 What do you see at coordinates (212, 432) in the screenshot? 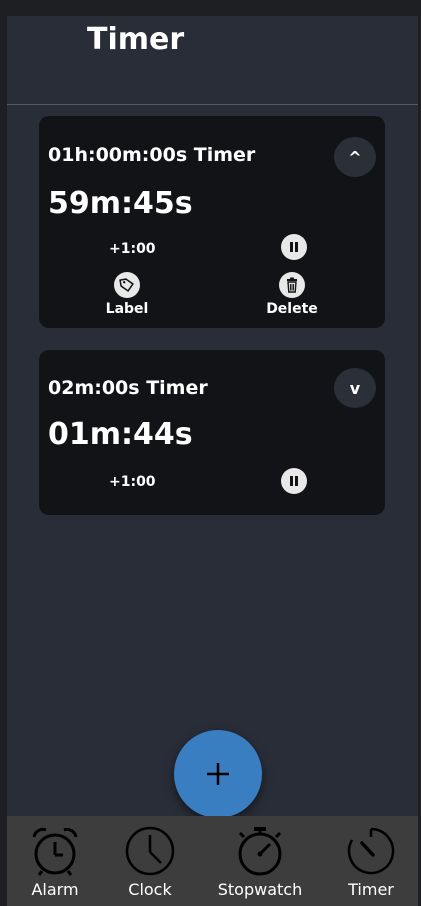
I see `timer-card: 02m:00s Timer v 01m:44s +1:00` at bounding box center [212, 432].